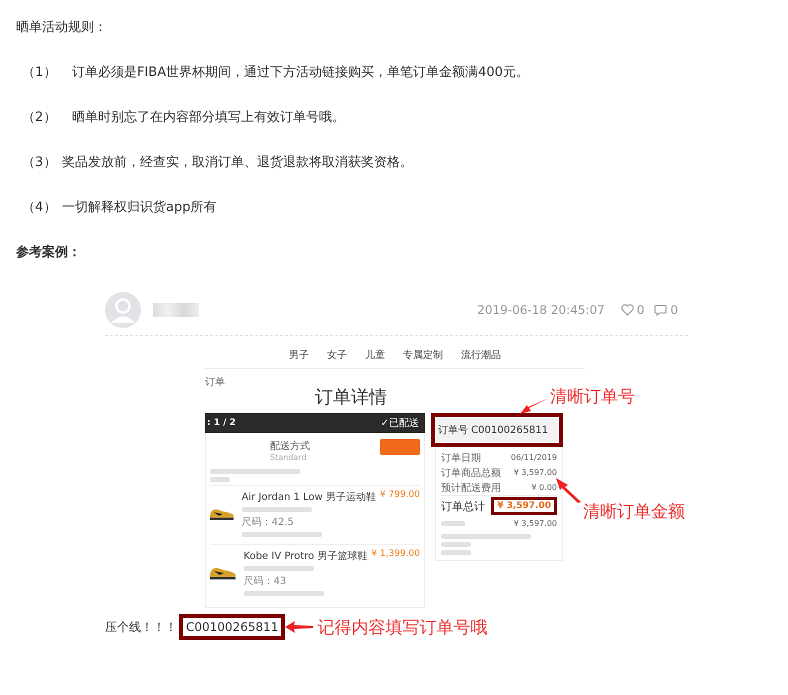  I want to click on product-size: 尺码：43, so click(266, 581).